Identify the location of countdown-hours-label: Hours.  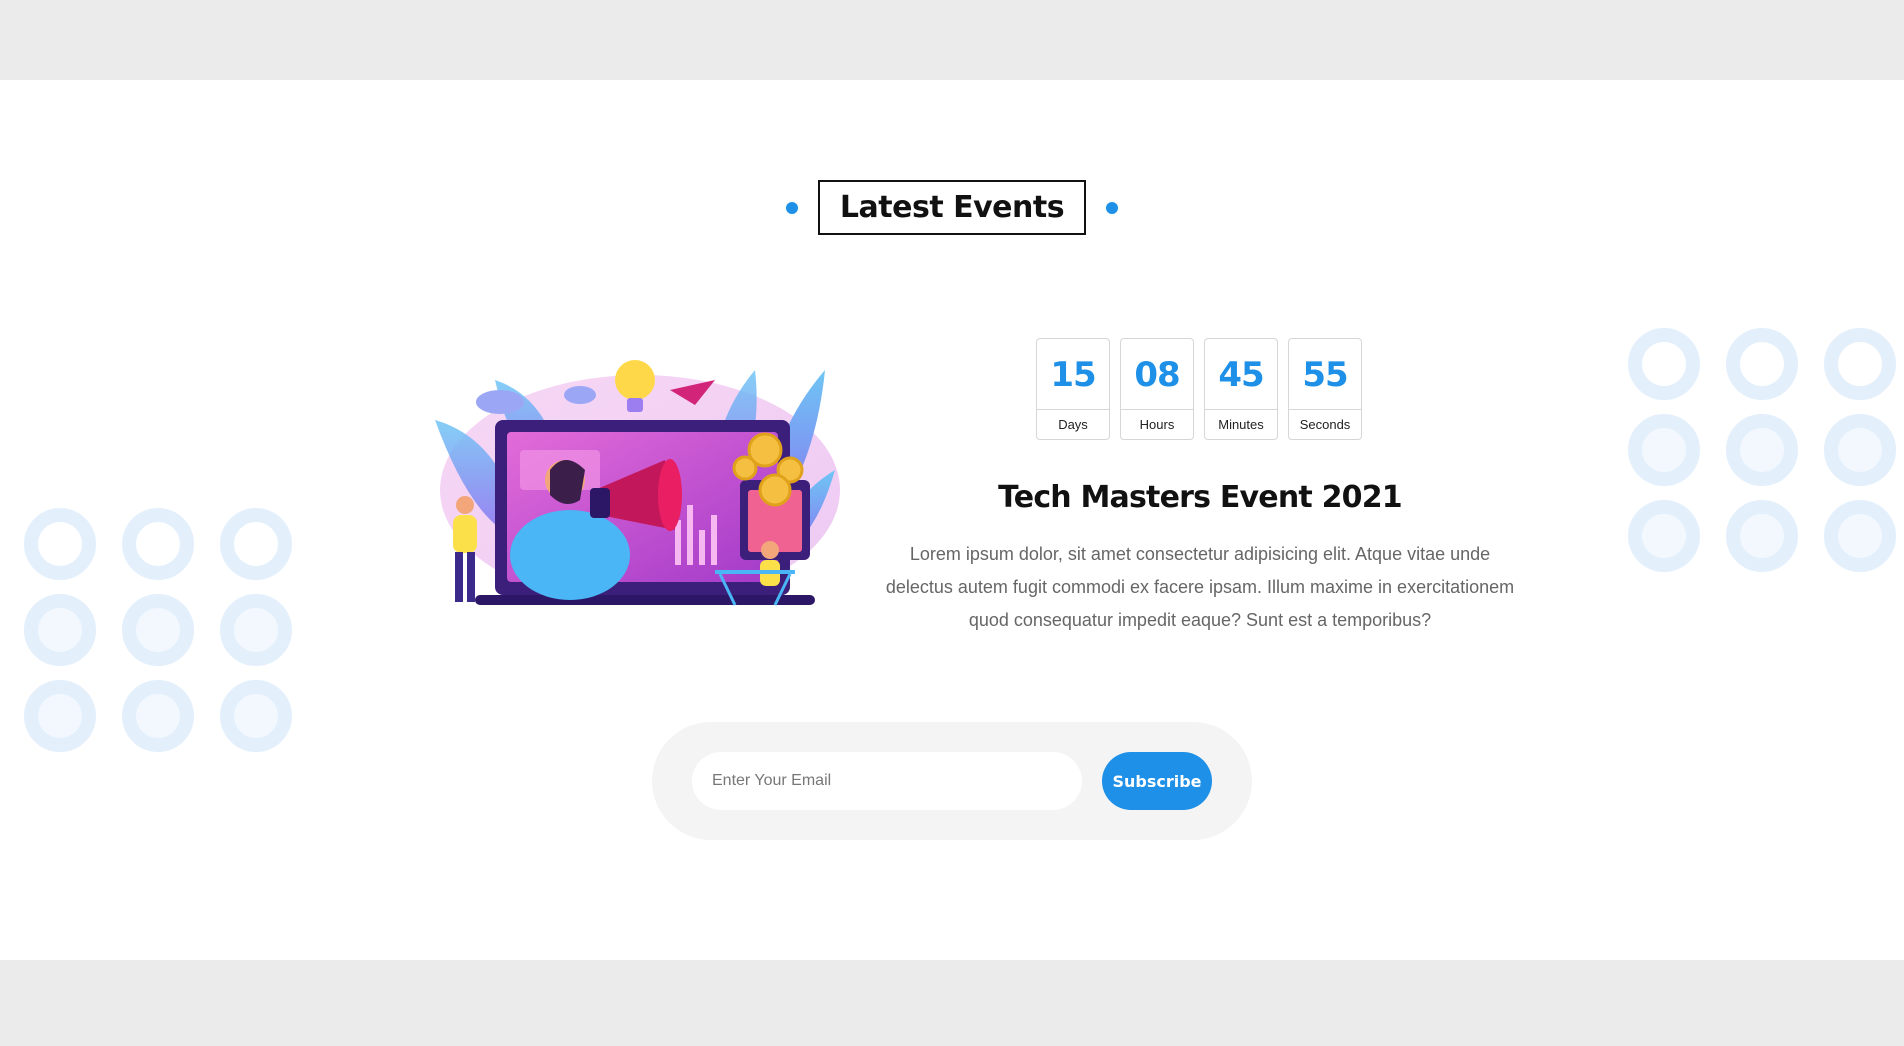
(1157, 424).